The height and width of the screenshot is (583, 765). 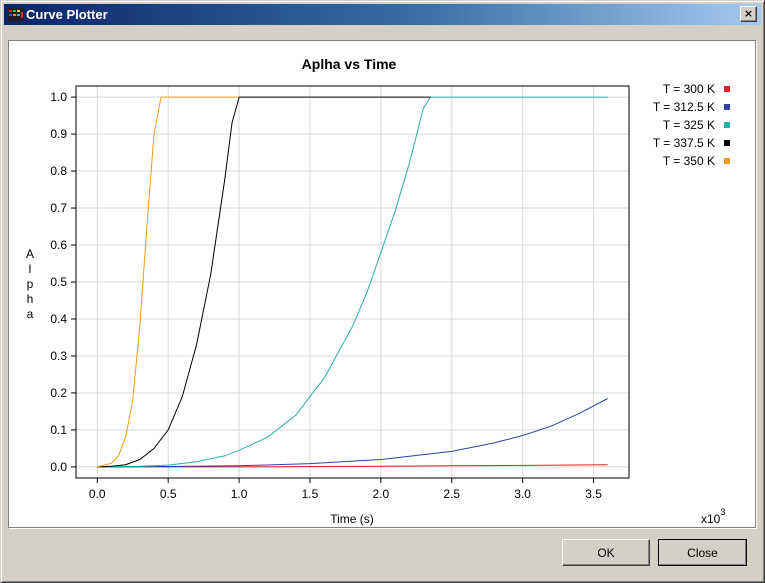 I want to click on y-tick-label: 0.0, so click(x=58, y=467).